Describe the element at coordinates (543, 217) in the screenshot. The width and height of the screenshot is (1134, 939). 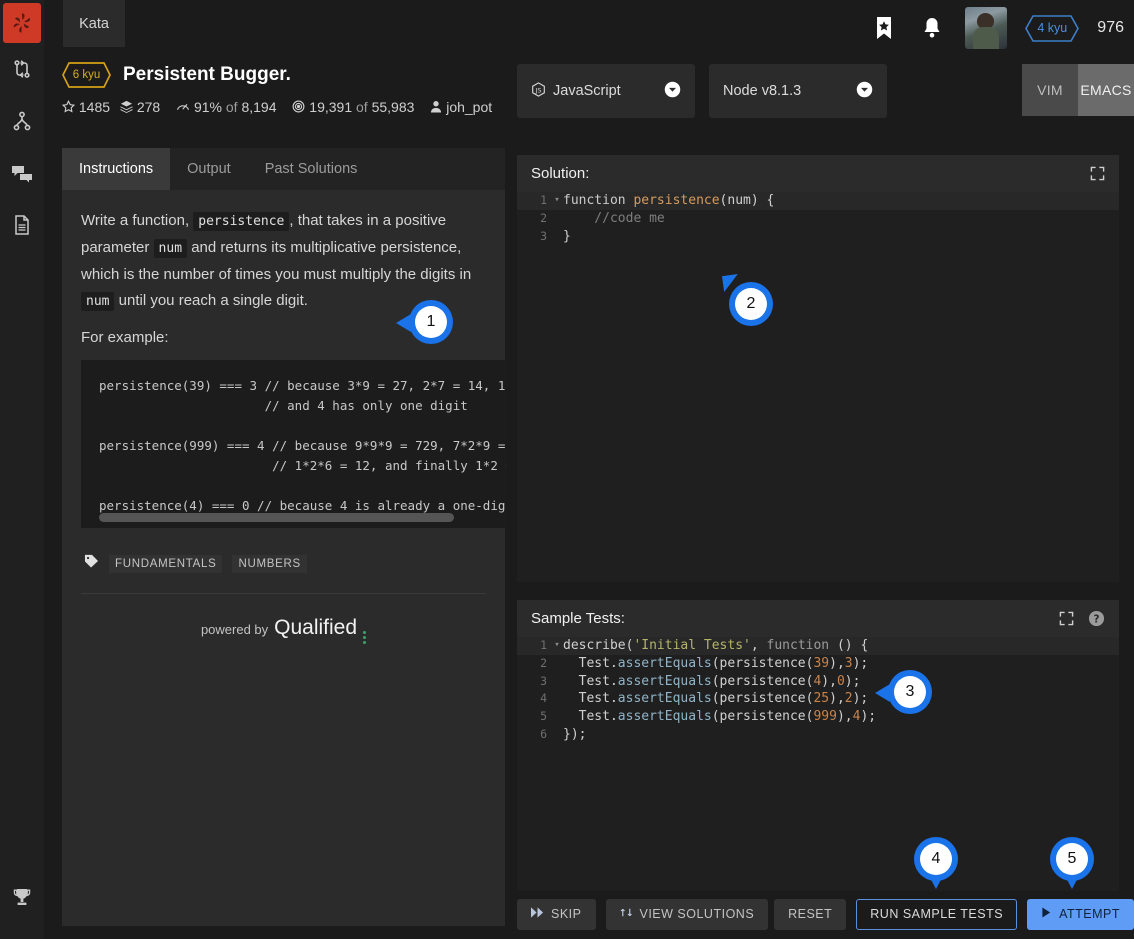
I see `line-number: 2` at that location.